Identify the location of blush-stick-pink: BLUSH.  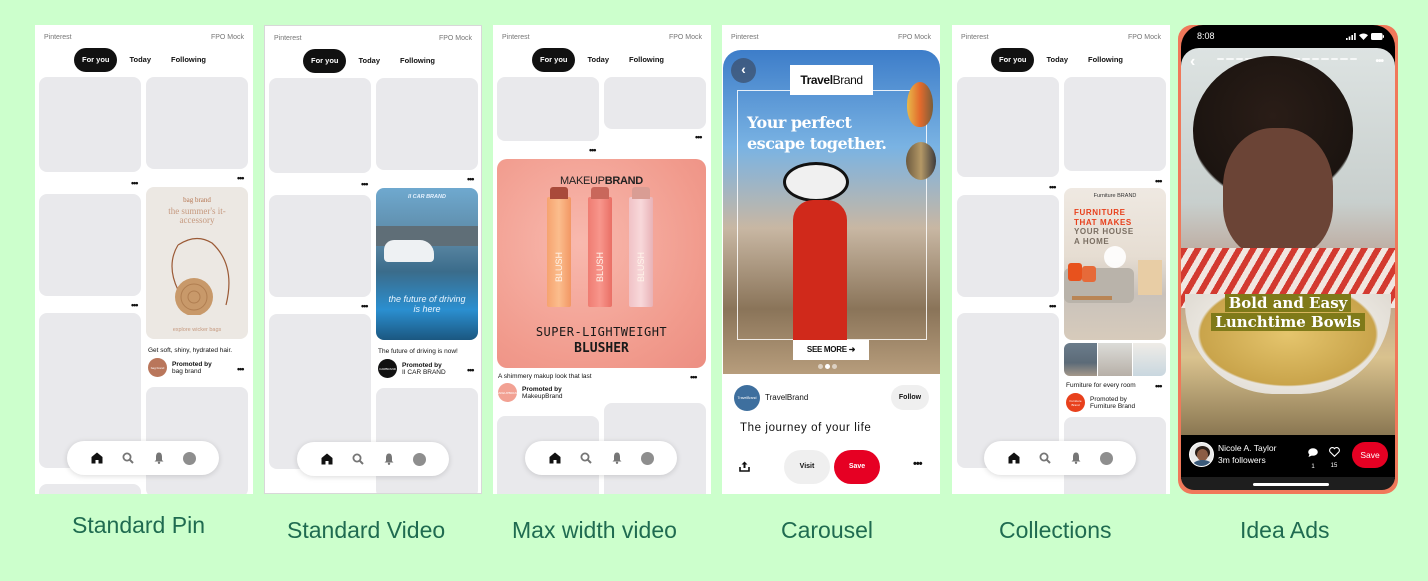
(641, 247).